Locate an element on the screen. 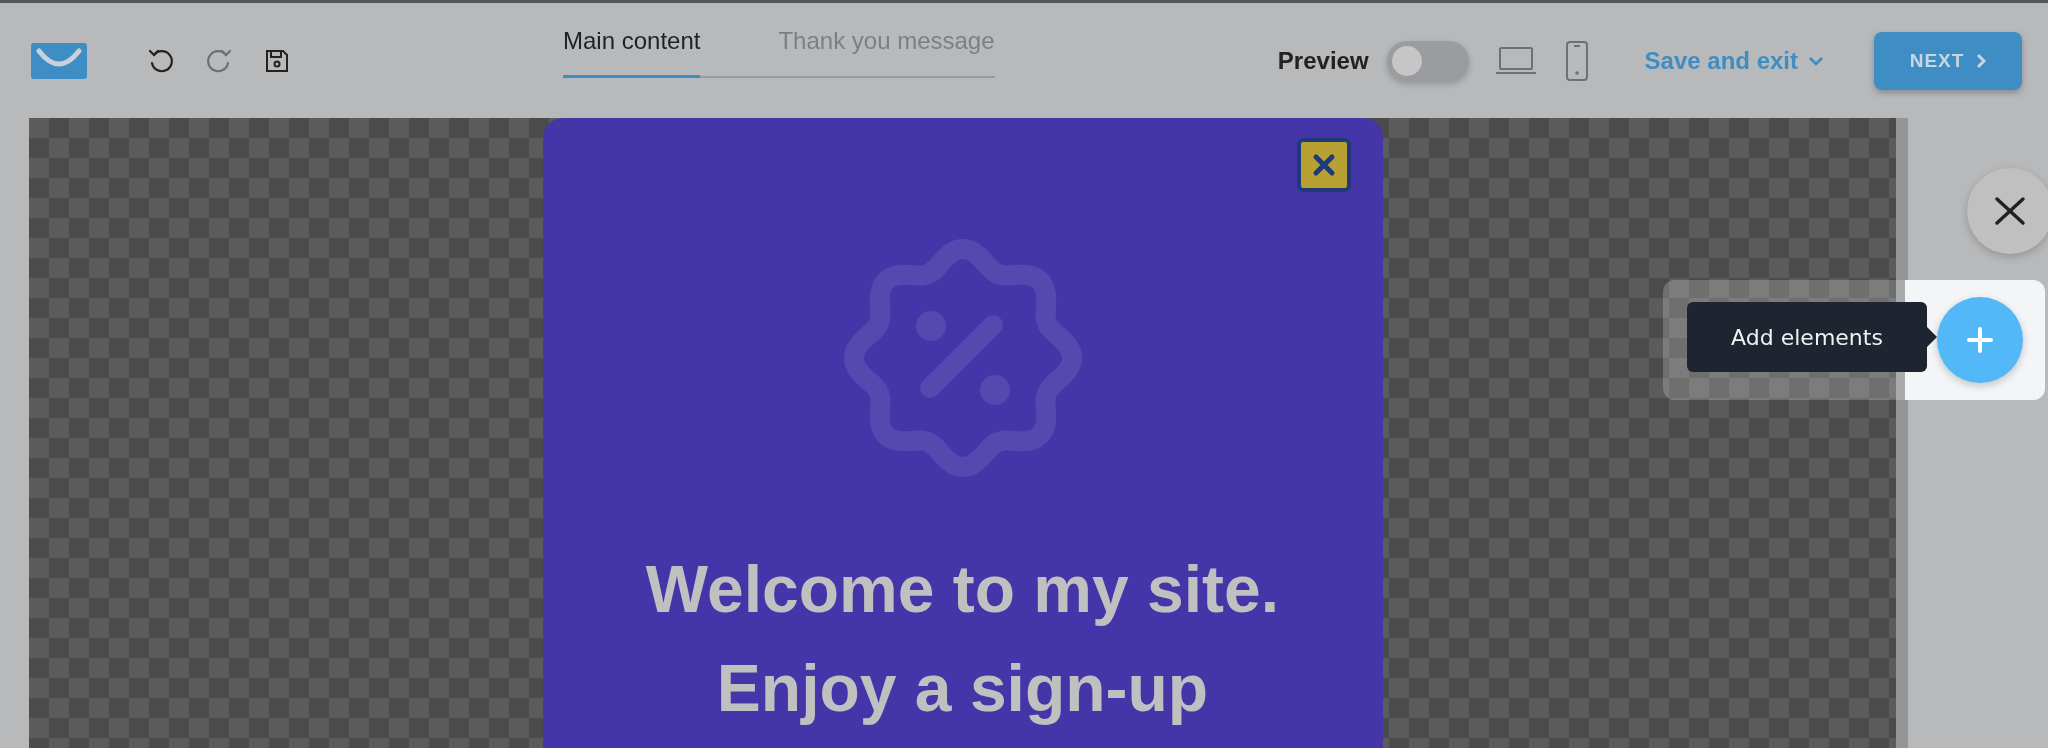 This screenshot has width=2048, height=748. tab: Main content is located at coordinates (632, 52).